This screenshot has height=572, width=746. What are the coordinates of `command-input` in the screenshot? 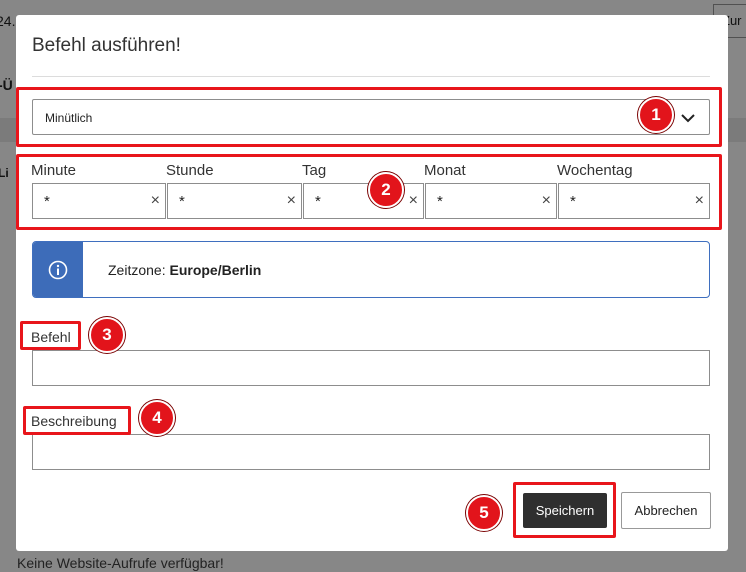 It's located at (371, 368).